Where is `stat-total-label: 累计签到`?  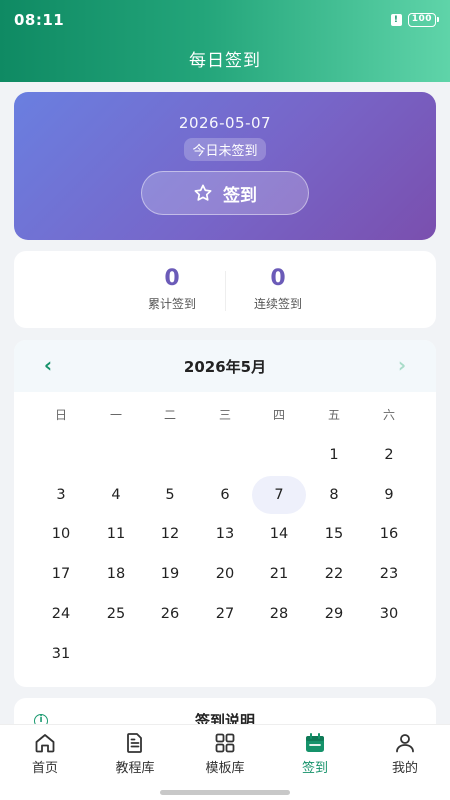 stat-total-label: 累计签到 is located at coordinates (171, 304).